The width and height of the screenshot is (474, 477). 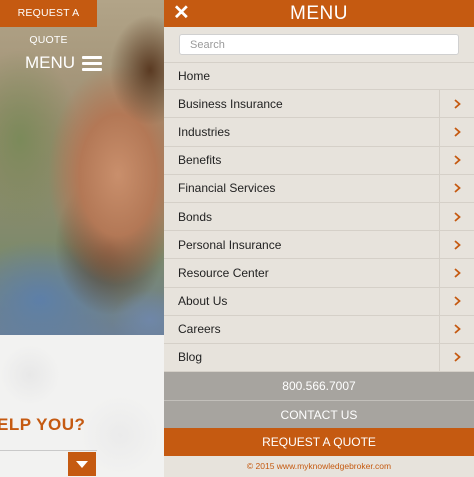 What do you see at coordinates (181, 13) in the screenshot?
I see `close-icon: ✕` at bounding box center [181, 13].